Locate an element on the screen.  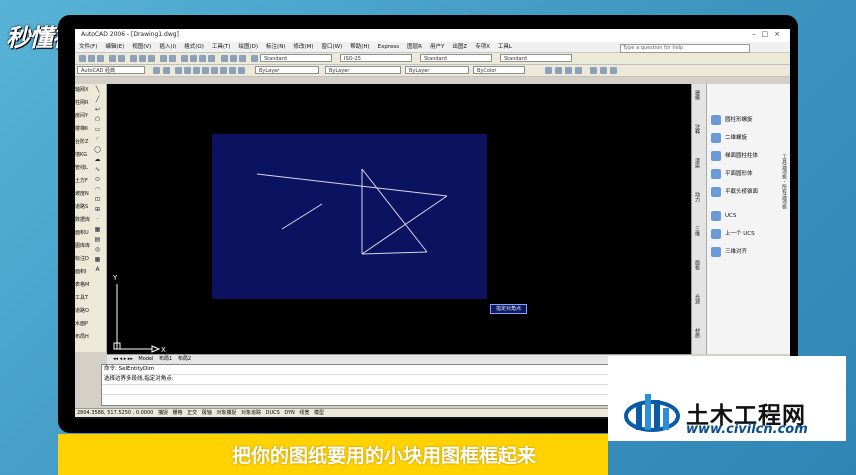
tool-column-grid: 柱网R is located at coordinates (83, 102).